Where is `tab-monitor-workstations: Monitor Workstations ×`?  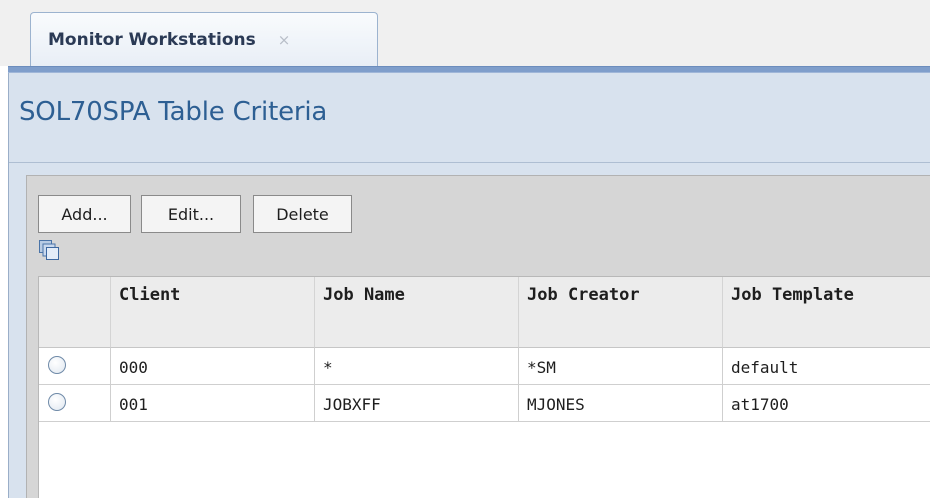 tab-monitor-workstations: Monitor Workstations × is located at coordinates (204, 39).